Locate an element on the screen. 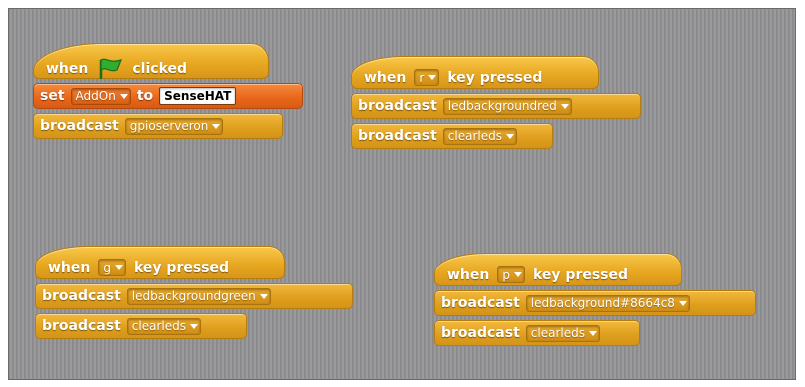 The image size is (805, 387). when-flag-clicked-hat-block: when clicked is located at coordinates (151, 61).